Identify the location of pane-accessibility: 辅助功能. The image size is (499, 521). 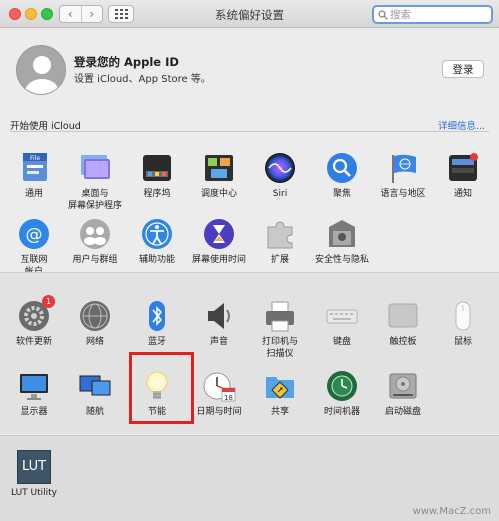
(157, 241).